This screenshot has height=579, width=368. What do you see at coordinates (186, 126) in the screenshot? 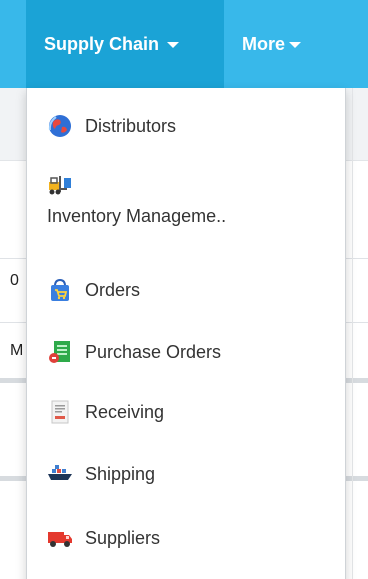
I see `menu-item-distributors: Distributors` at bounding box center [186, 126].